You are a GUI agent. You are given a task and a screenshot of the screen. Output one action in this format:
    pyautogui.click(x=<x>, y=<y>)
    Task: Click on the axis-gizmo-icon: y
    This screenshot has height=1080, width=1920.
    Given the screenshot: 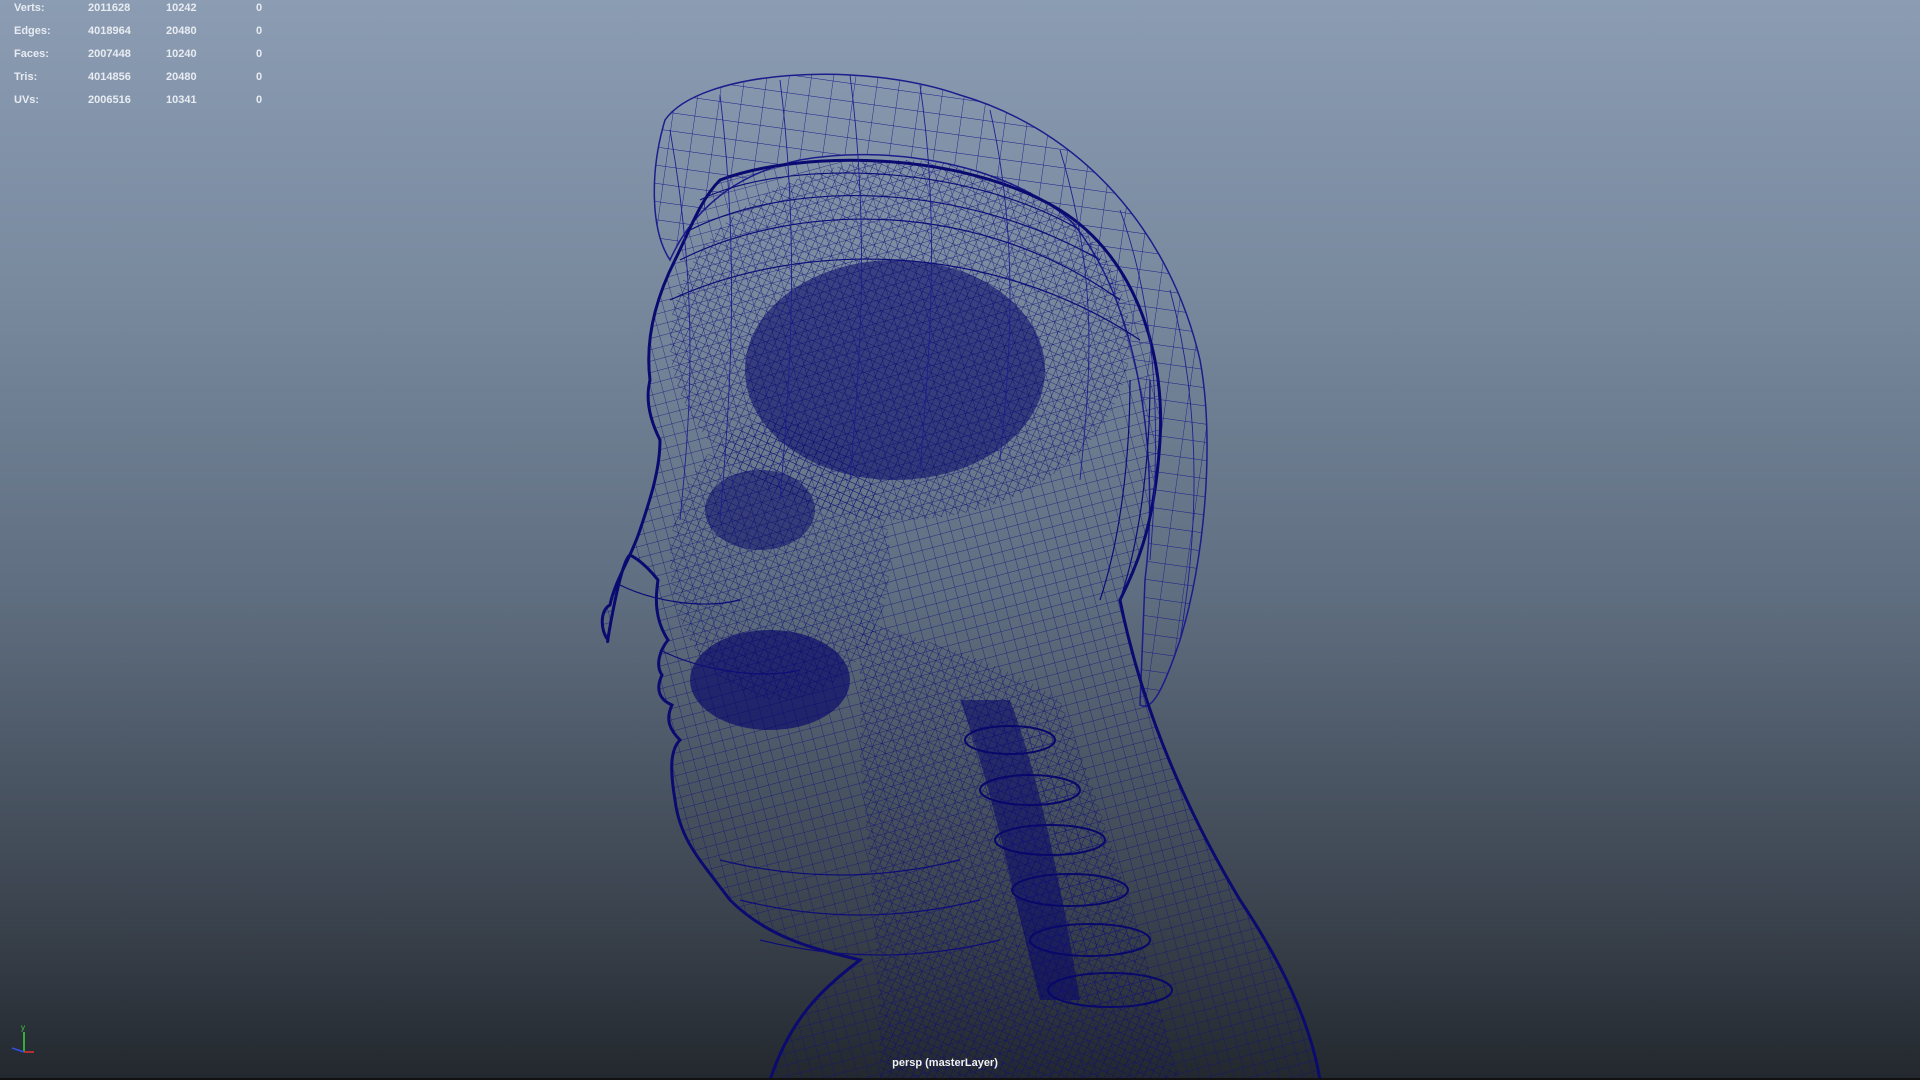 What is the action you would take?
    pyautogui.click(x=22, y=1038)
    